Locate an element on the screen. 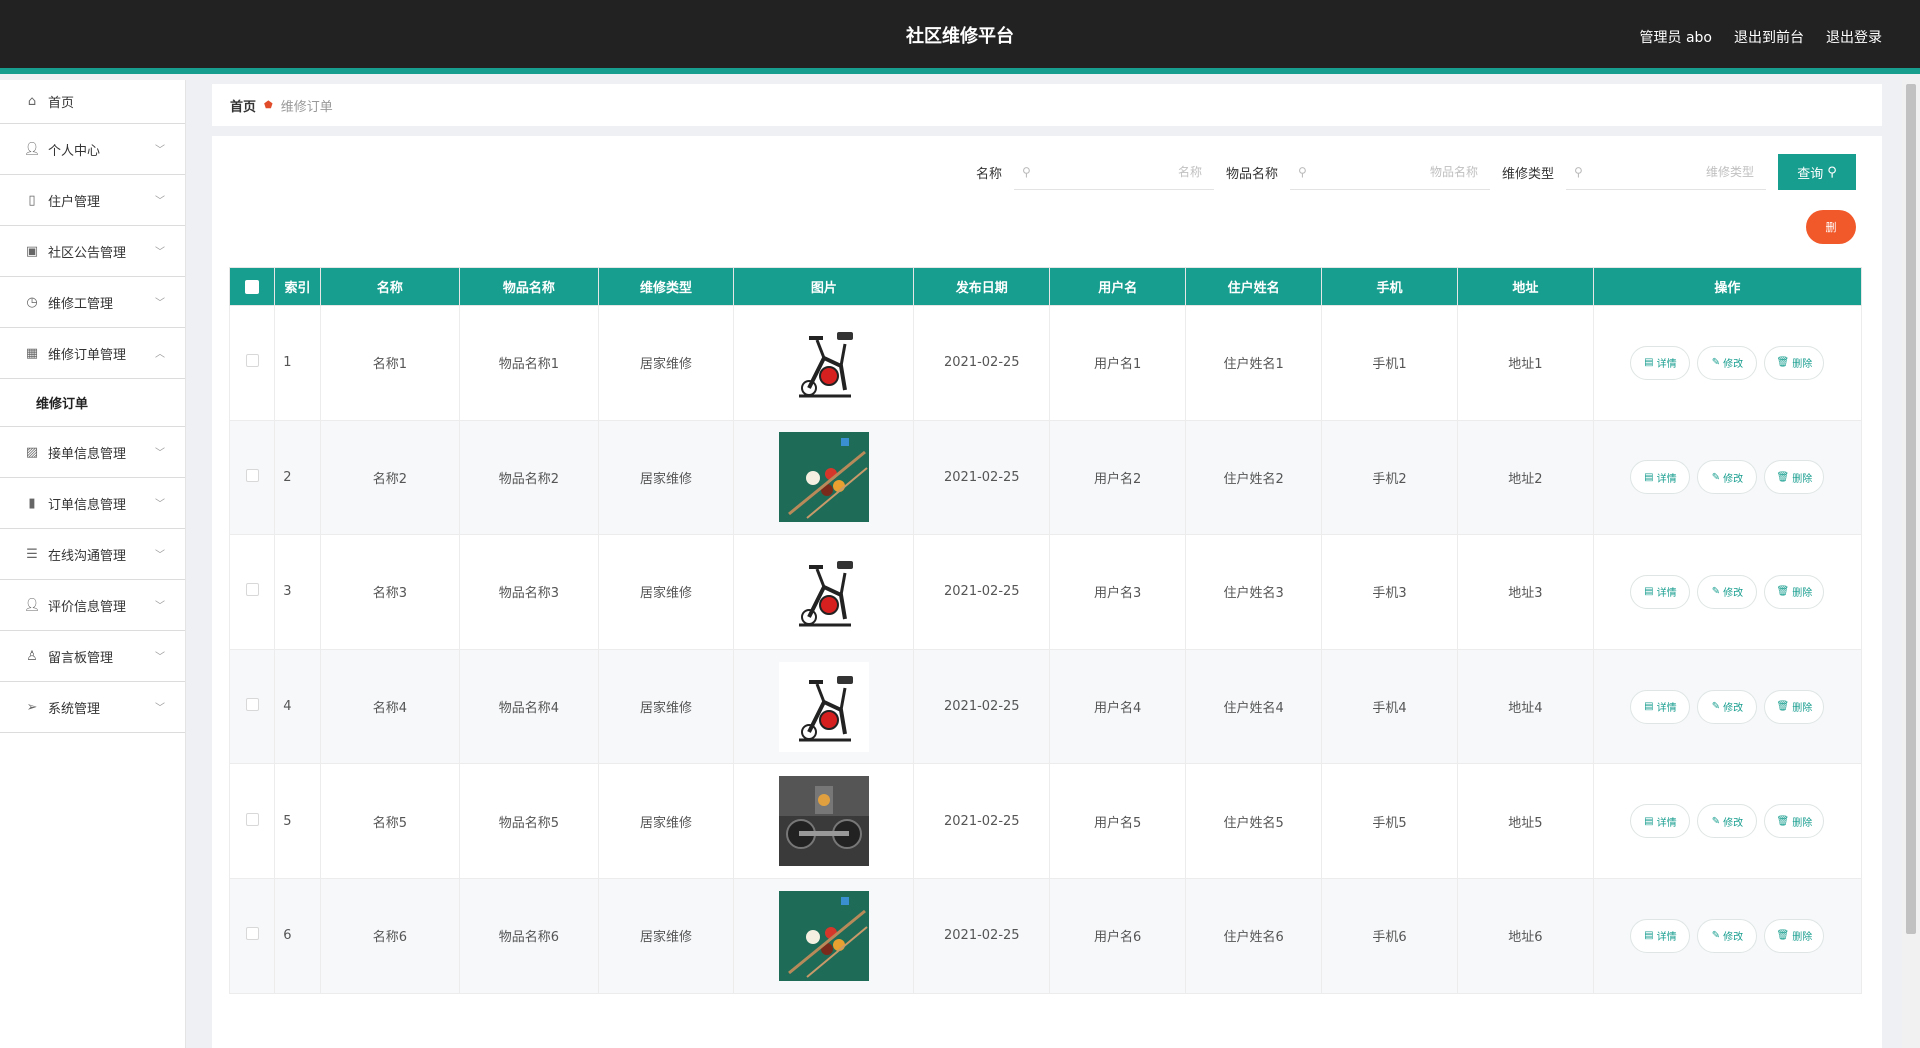  edit-icon: ✎ is located at coordinates (1716, 592).